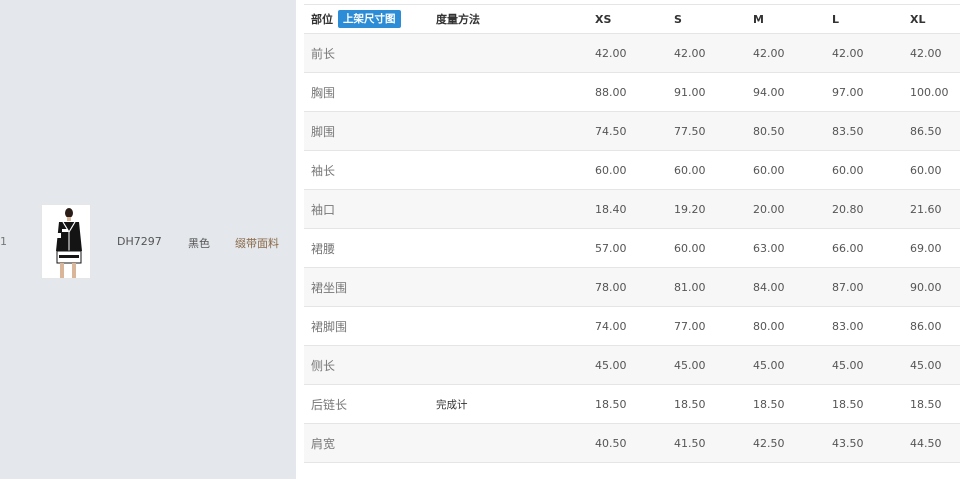  I want to click on value-s: 42.00, so click(690, 53).